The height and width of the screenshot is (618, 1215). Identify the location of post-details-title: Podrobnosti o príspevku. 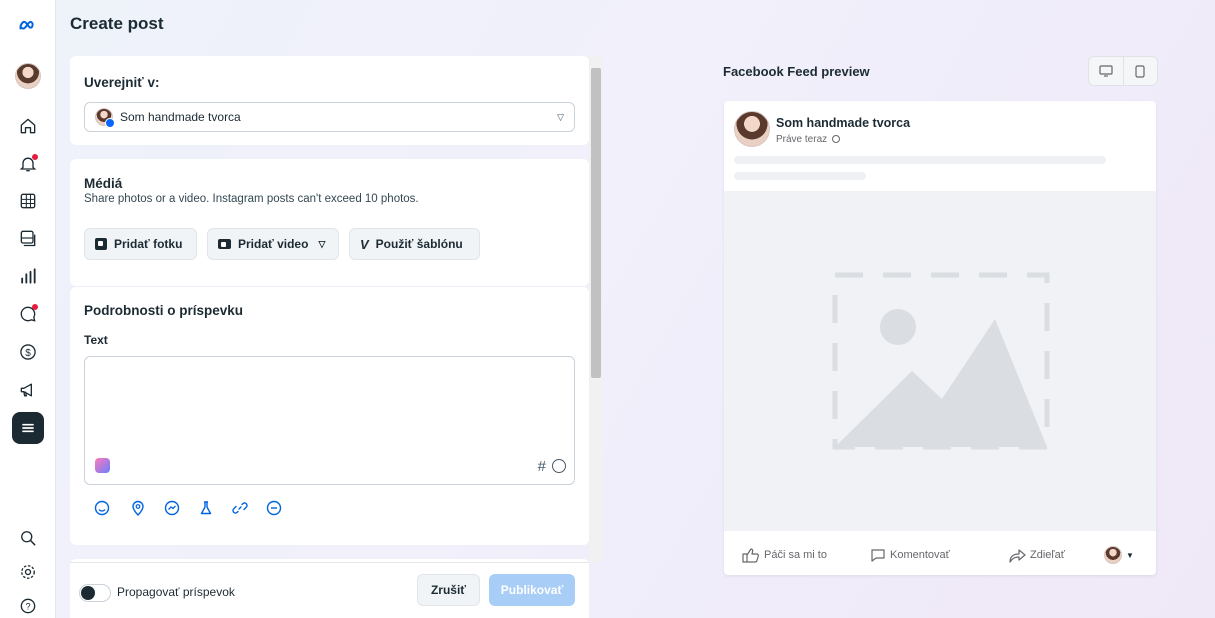
(164, 310).